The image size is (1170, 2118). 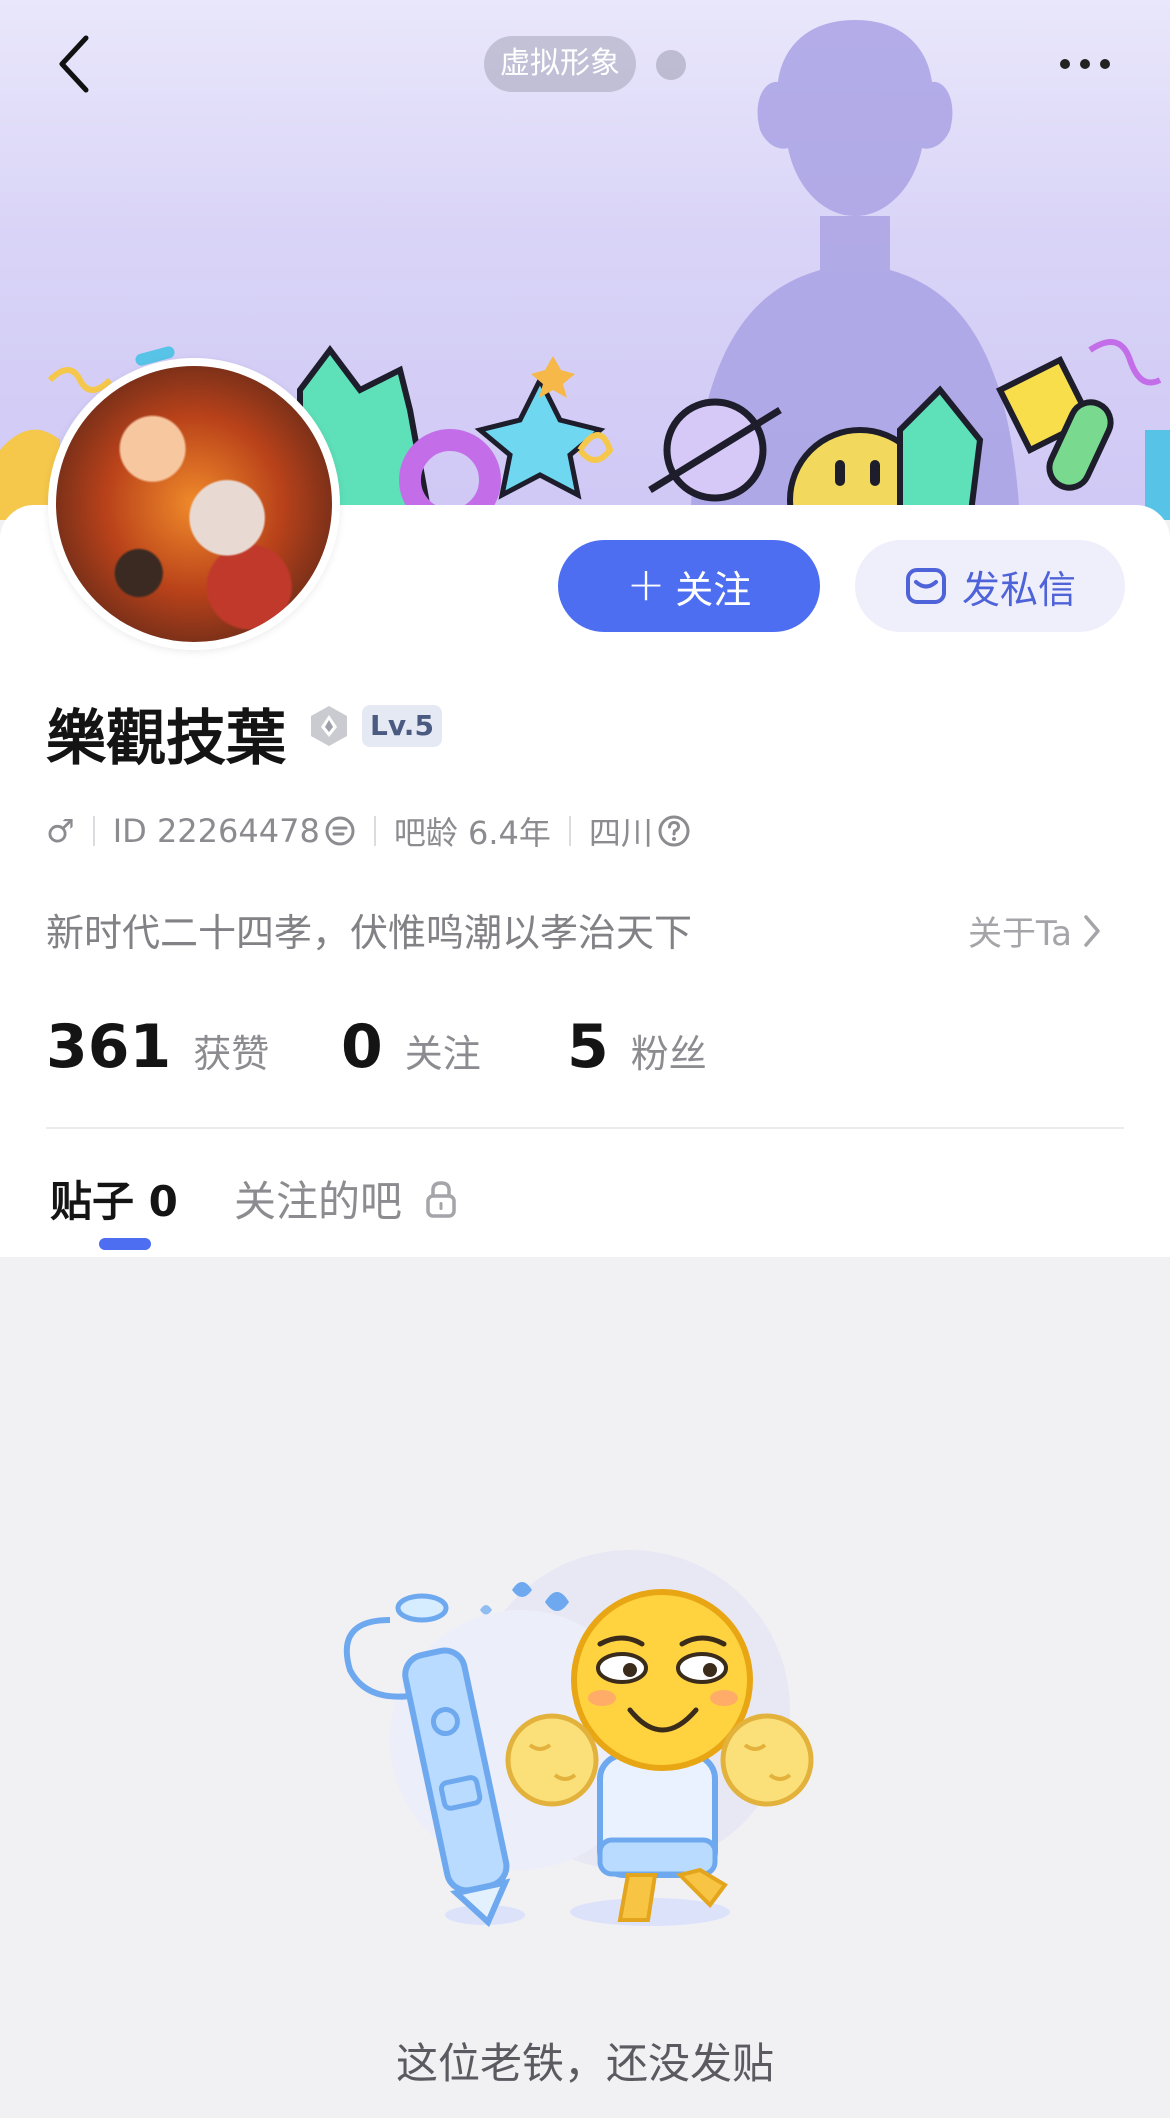 I want to click on stat-value: 0, so click(x=362, y=1047).